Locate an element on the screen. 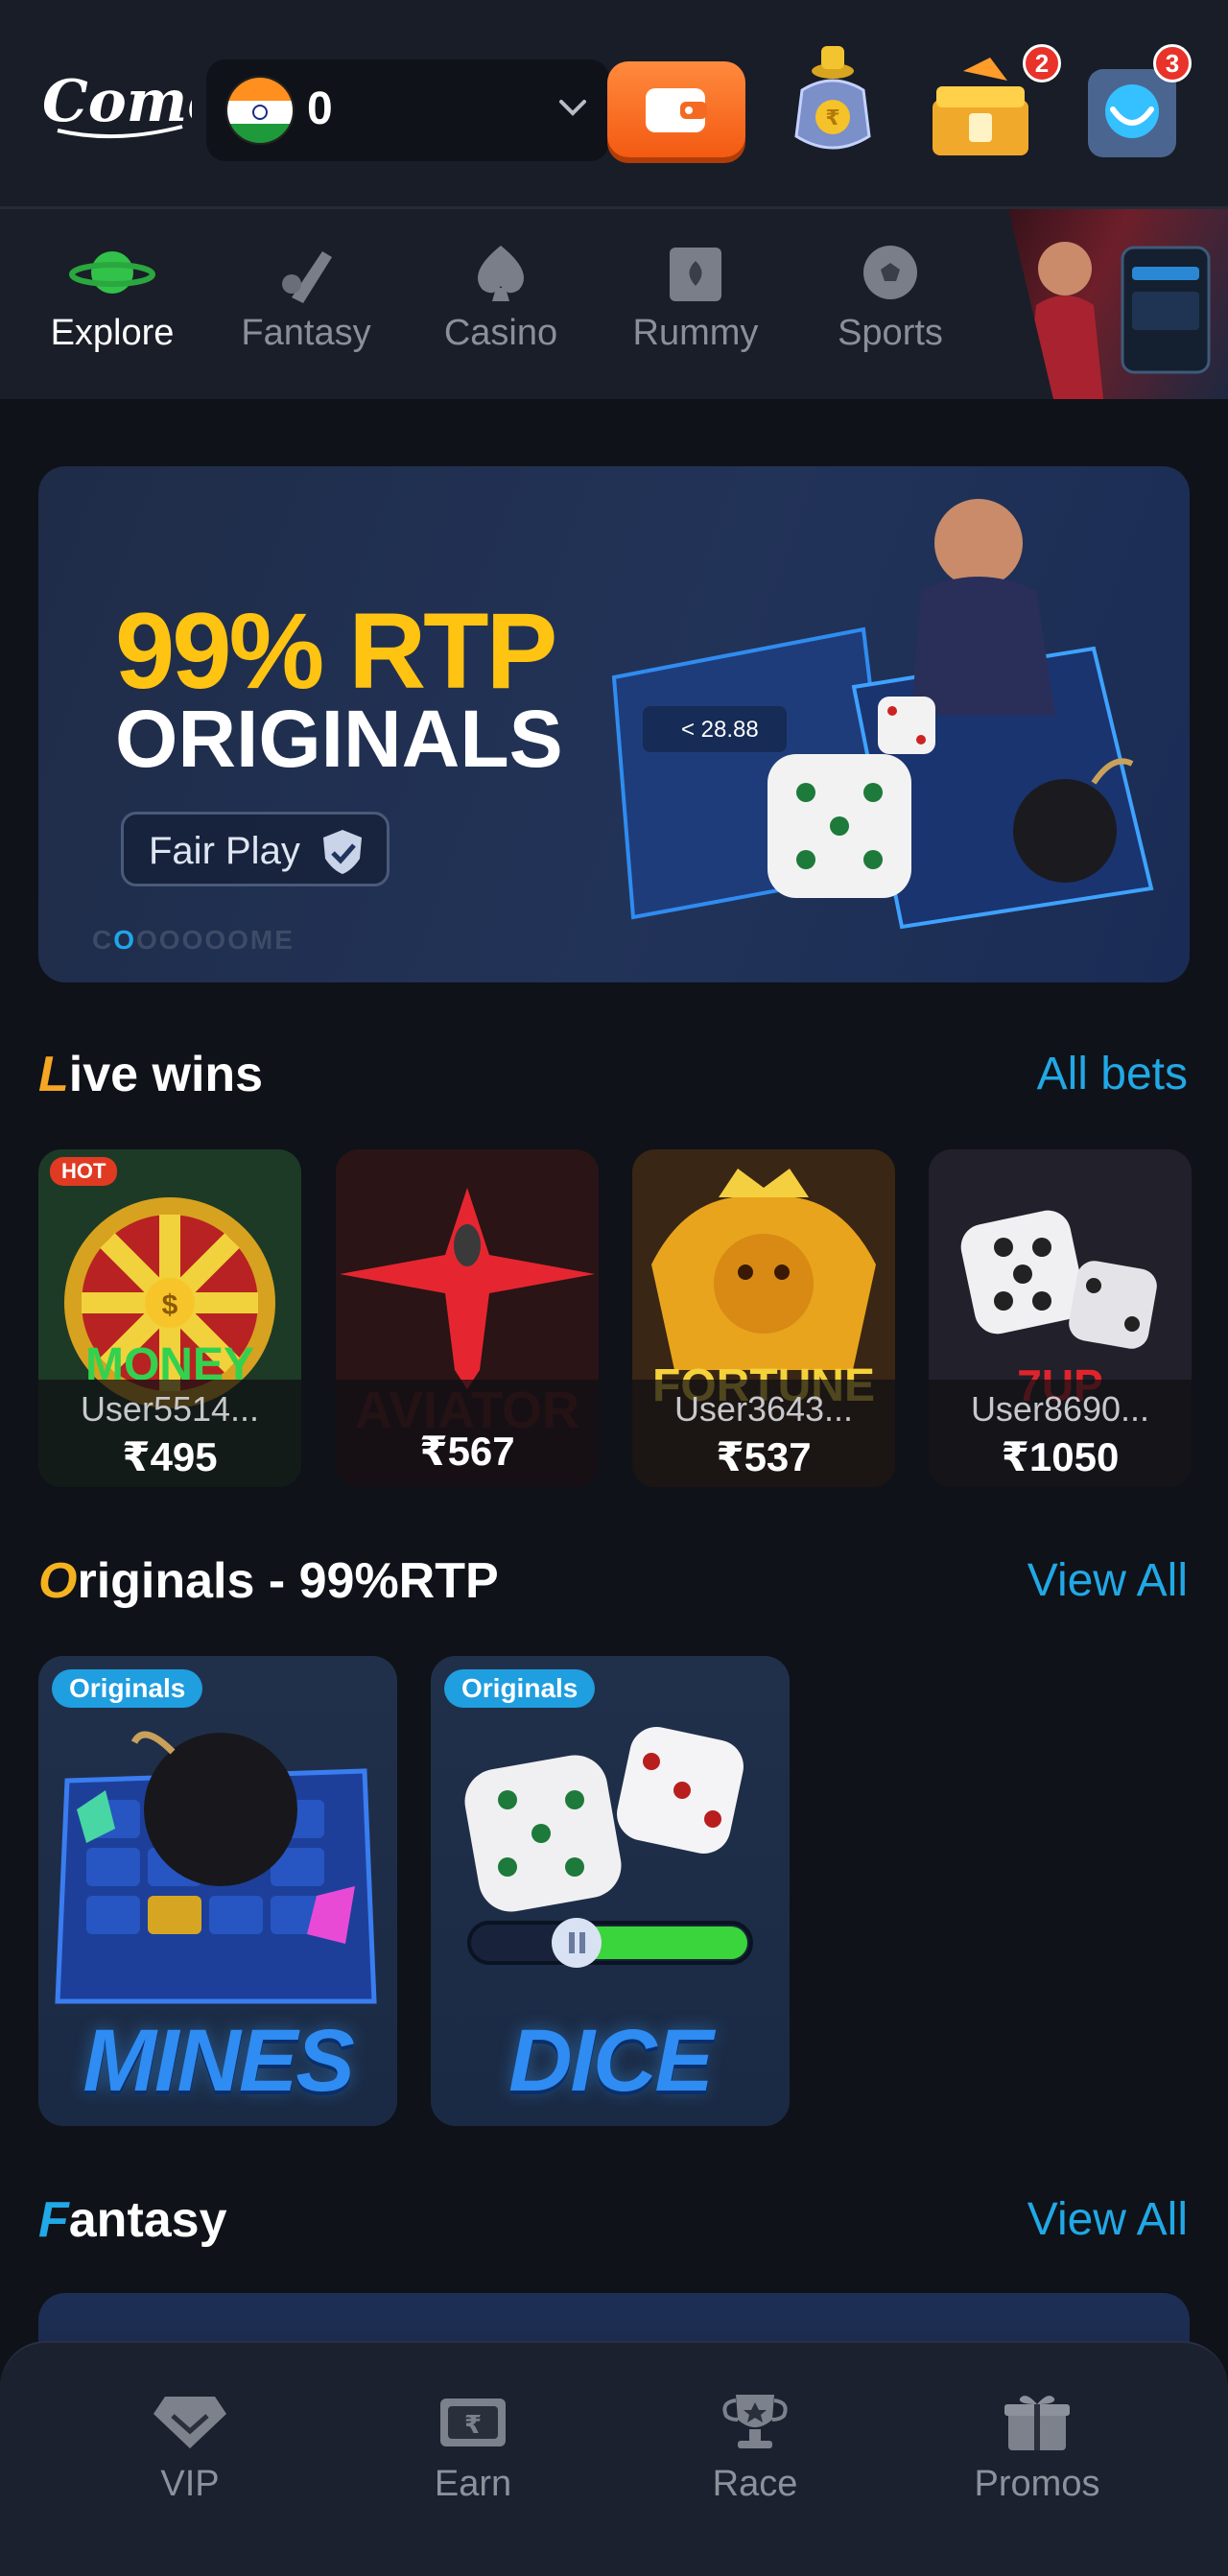  mines-game-name: MINES is located at coordinates (218, 2061).